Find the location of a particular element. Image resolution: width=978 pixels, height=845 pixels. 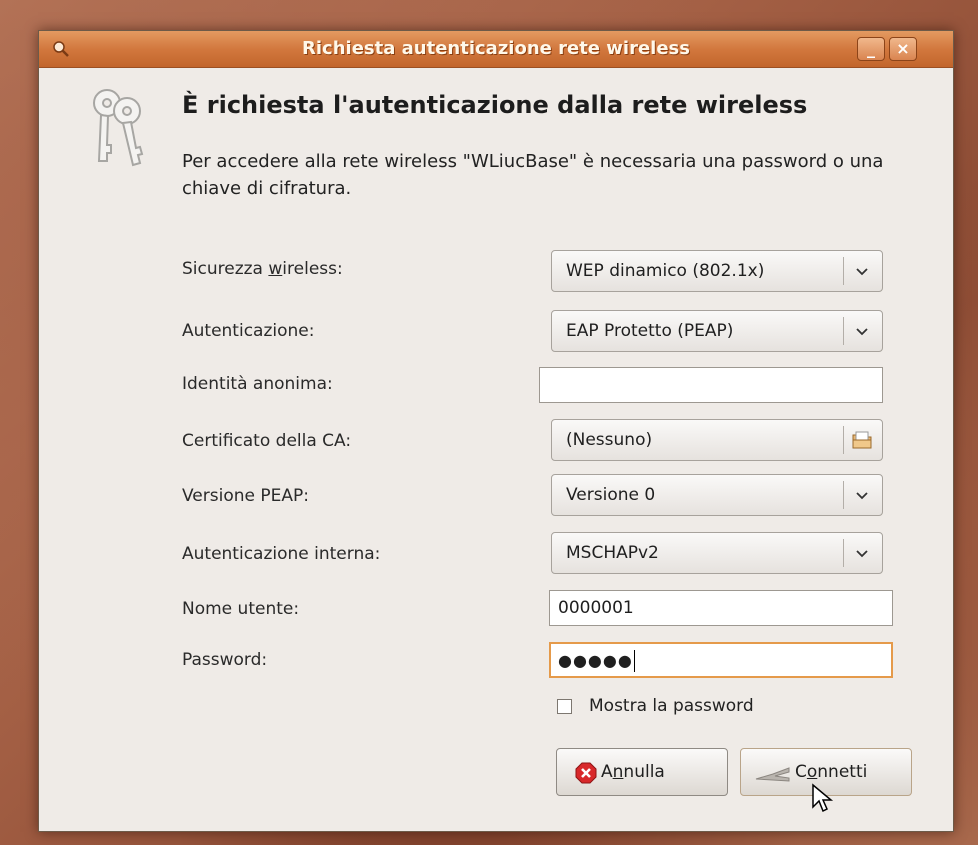

minimize-button: _ is located at coordinates (871, 49).